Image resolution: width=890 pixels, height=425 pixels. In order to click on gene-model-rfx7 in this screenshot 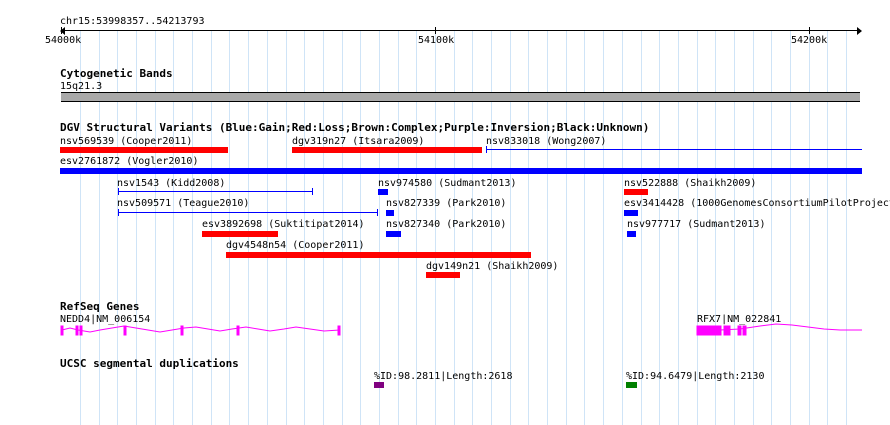, I will do `click(779, 329)`.